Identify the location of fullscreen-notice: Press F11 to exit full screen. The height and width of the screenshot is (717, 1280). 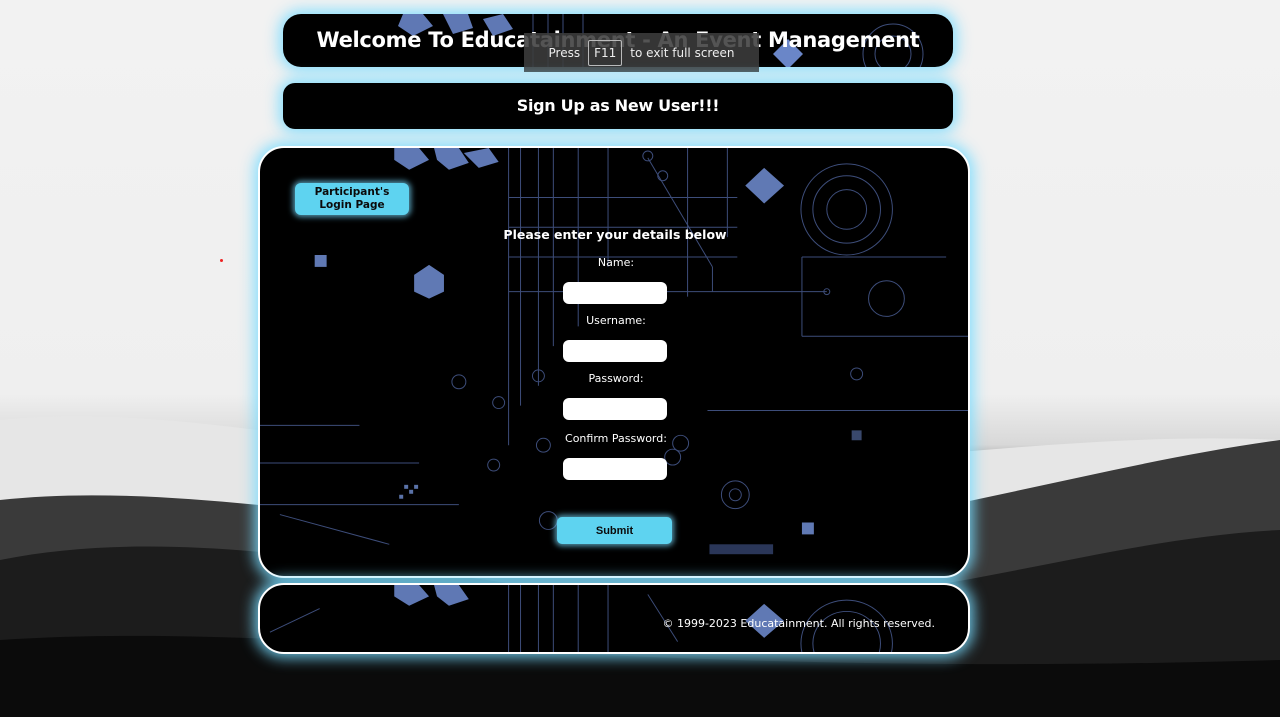
(641, 52).